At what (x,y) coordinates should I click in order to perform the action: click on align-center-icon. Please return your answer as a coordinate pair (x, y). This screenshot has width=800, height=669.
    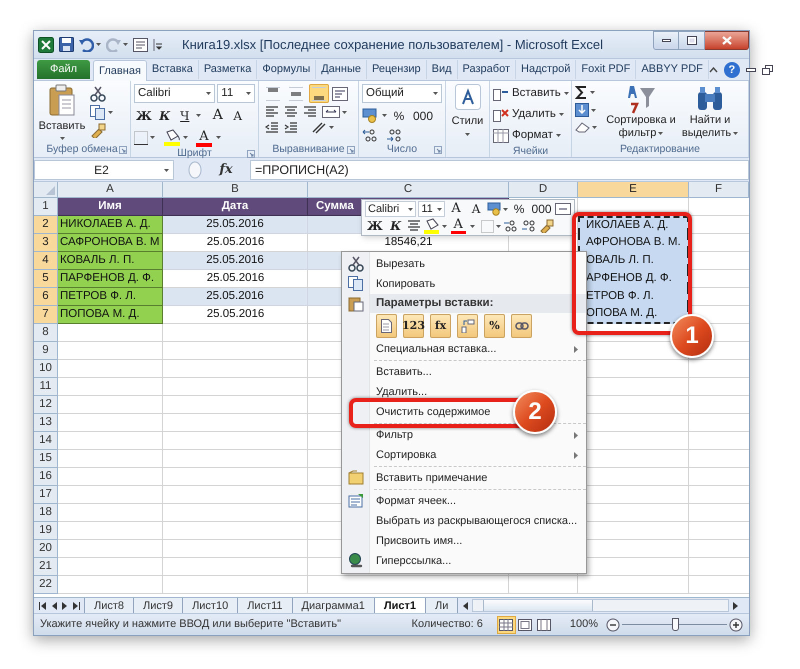
    Looking at the image, I should click on (413, 226).